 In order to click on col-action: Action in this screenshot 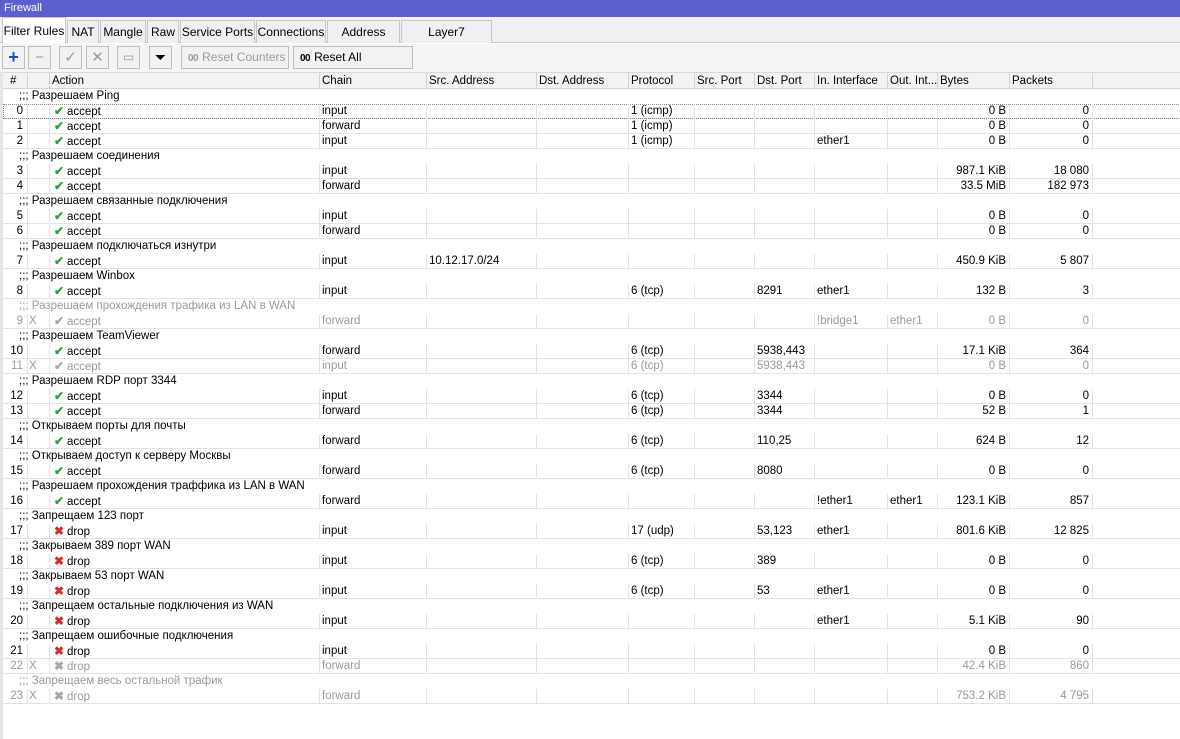, I will do `click(185, 81)`.